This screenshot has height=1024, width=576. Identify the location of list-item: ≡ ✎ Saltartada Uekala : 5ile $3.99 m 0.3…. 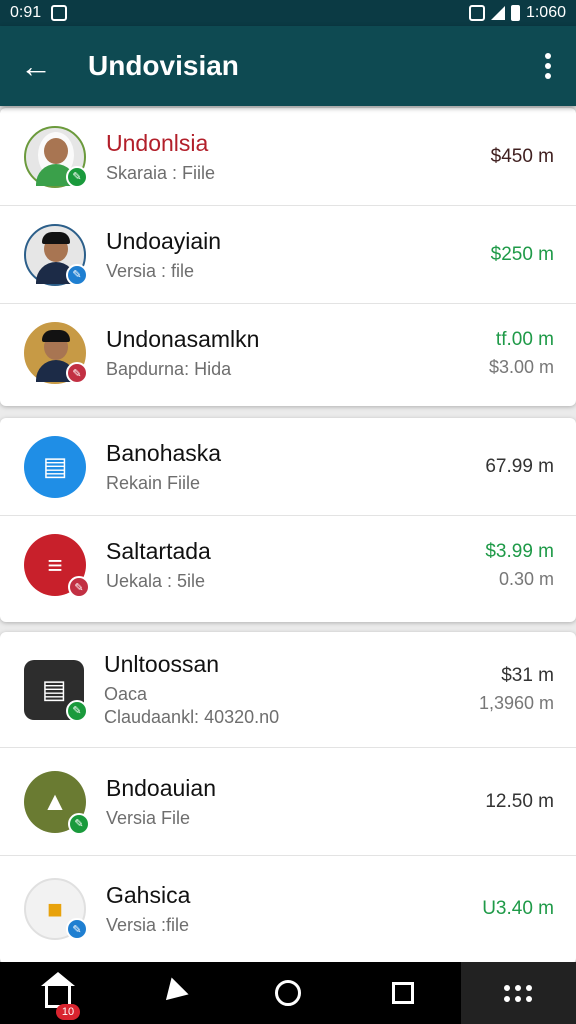
(288, 565).